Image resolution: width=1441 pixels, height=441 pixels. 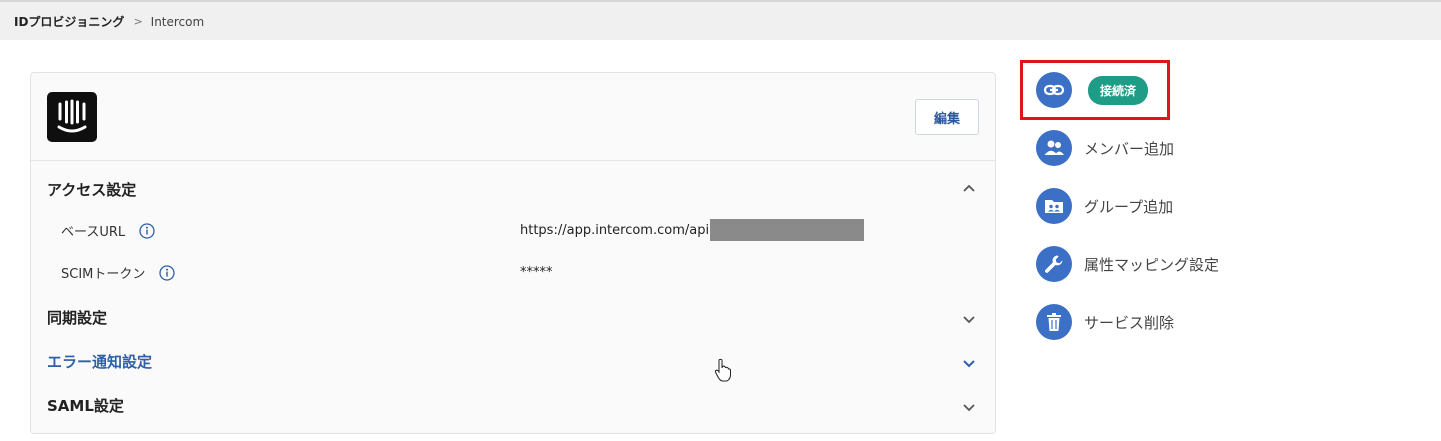 What do you see at coordinates (1054, 90) in the screenshot?
I see `link-icon` at bounding box center [1054, 90].